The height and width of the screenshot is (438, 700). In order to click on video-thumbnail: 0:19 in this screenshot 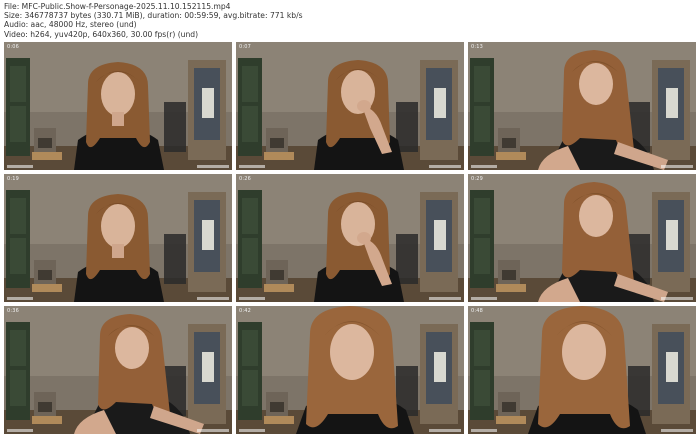, I will do `click(118, 238)`.